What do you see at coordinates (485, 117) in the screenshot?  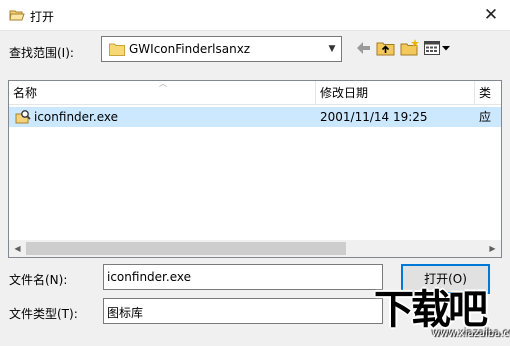 I see `file-type: 应` at bounding box center [485, 117].